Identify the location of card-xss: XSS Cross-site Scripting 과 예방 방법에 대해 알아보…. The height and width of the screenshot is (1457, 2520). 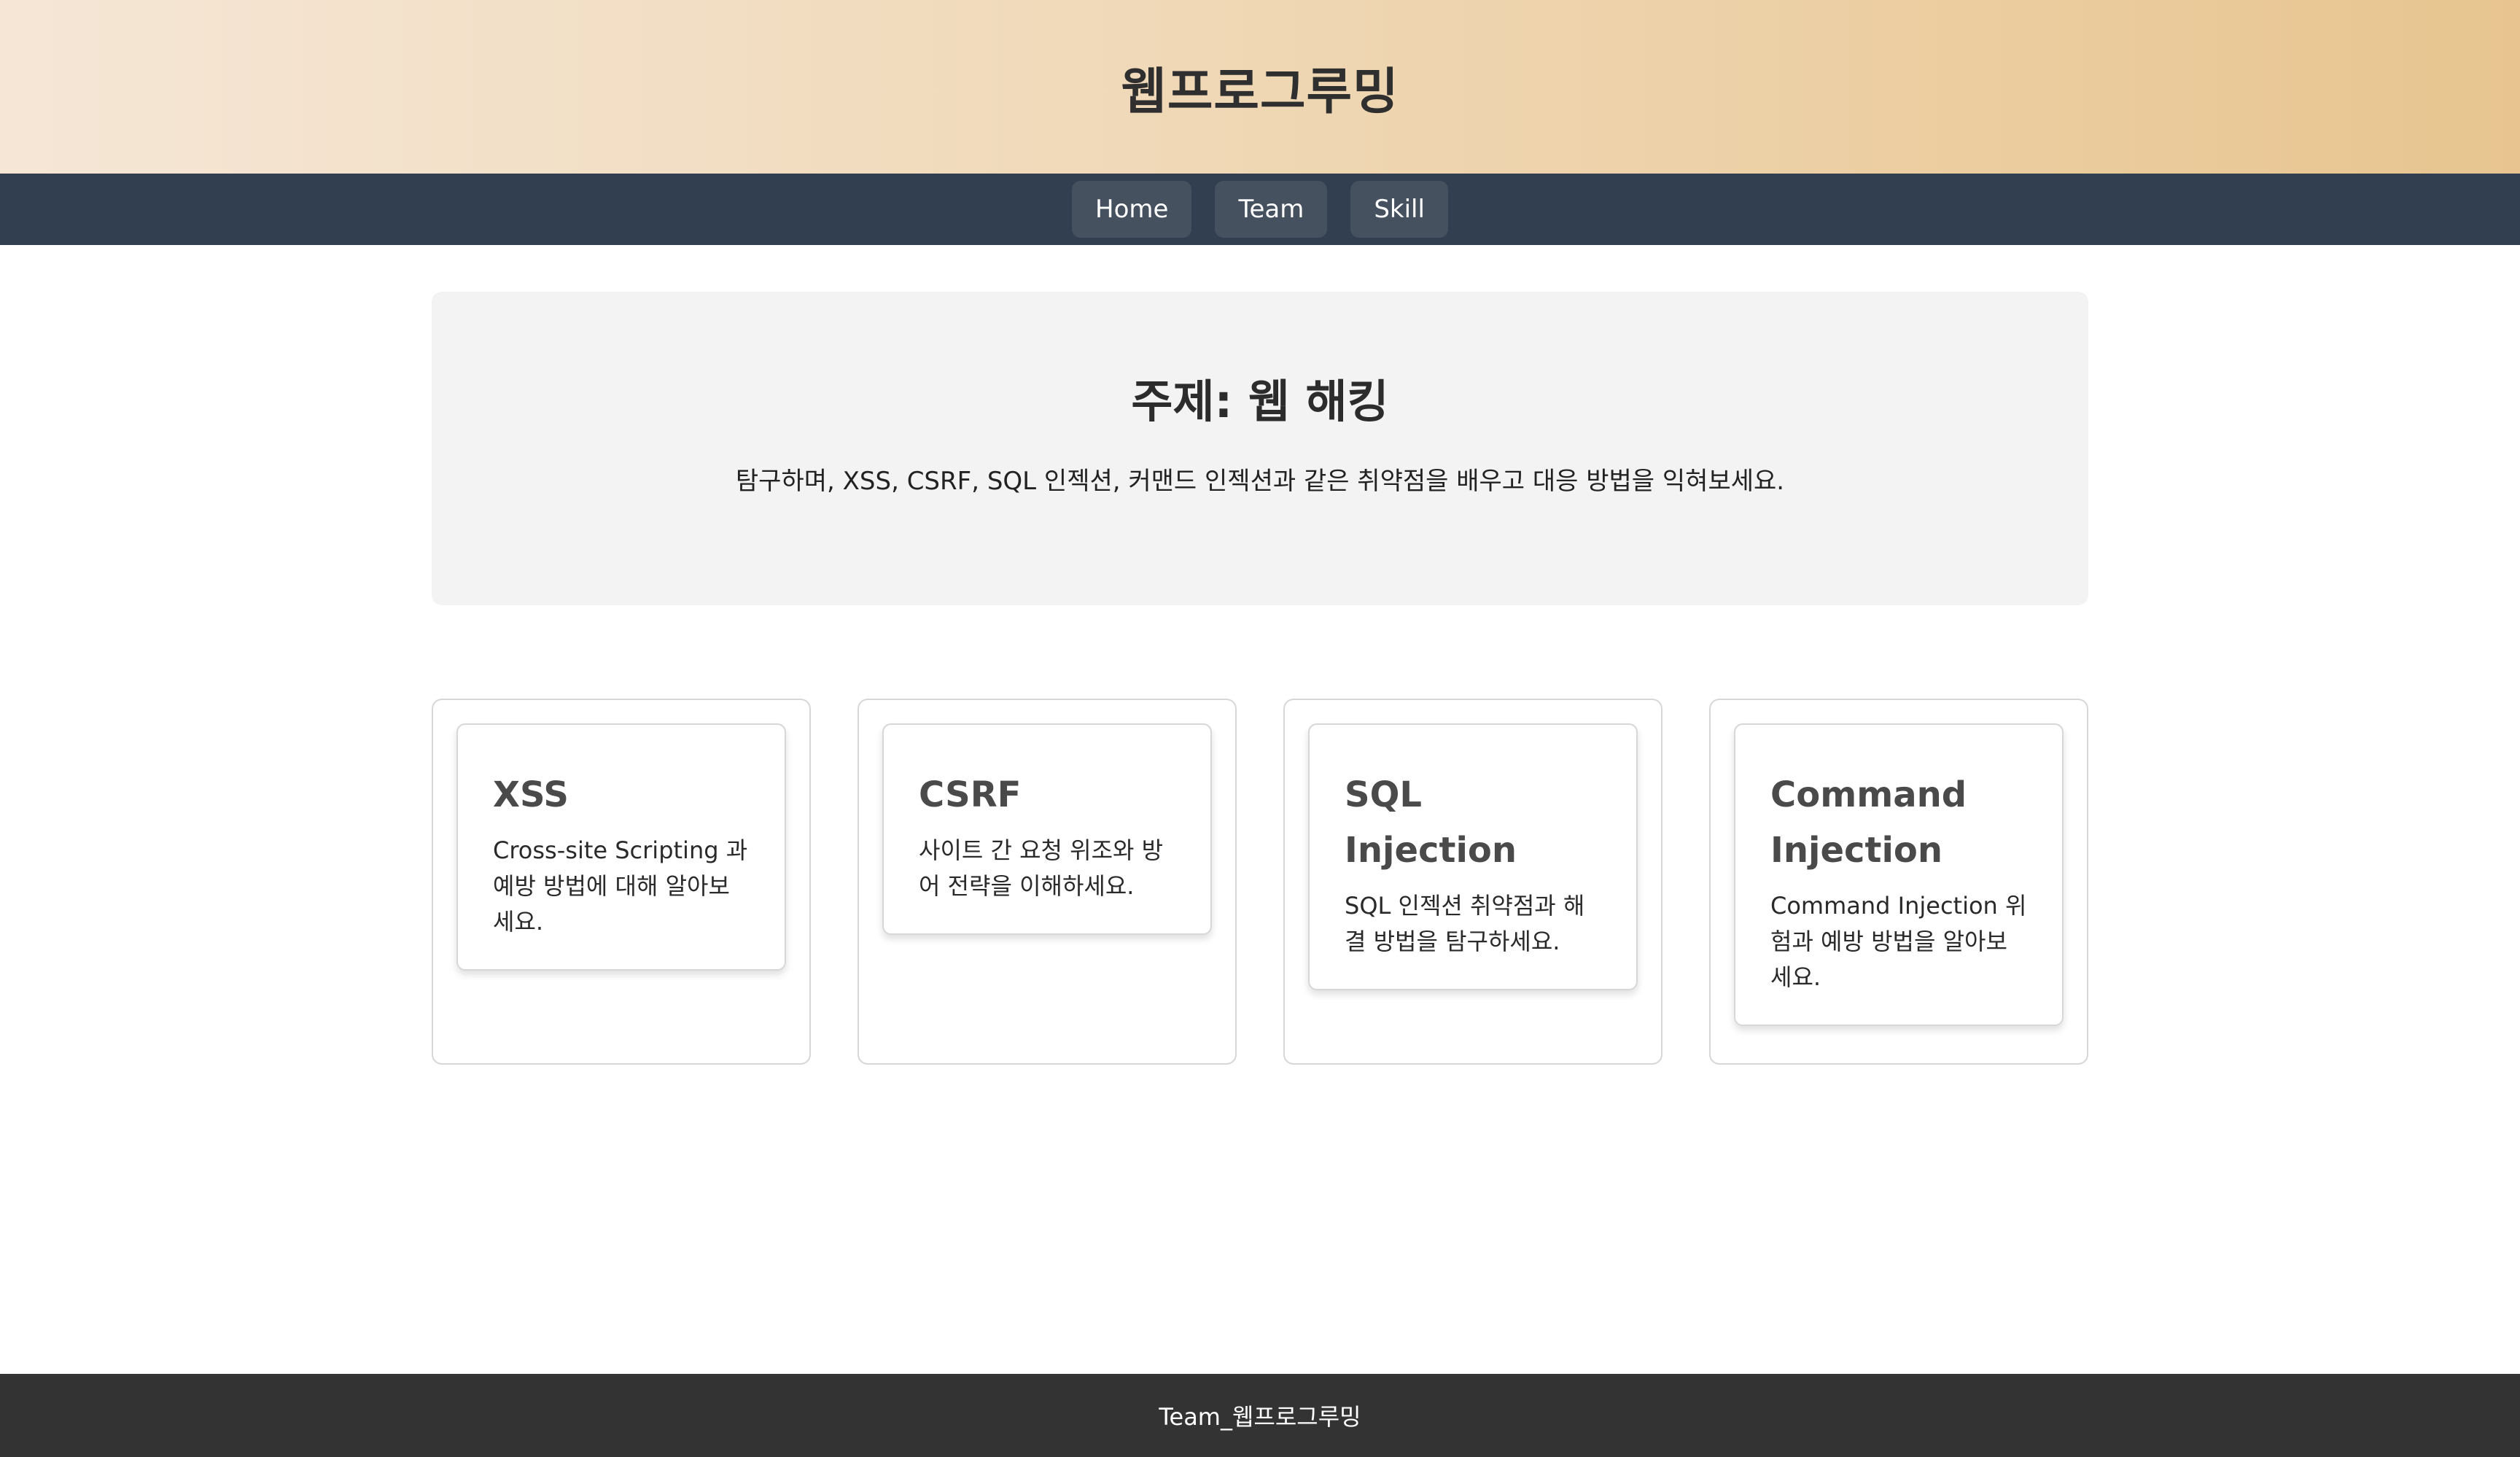
(621, 847).